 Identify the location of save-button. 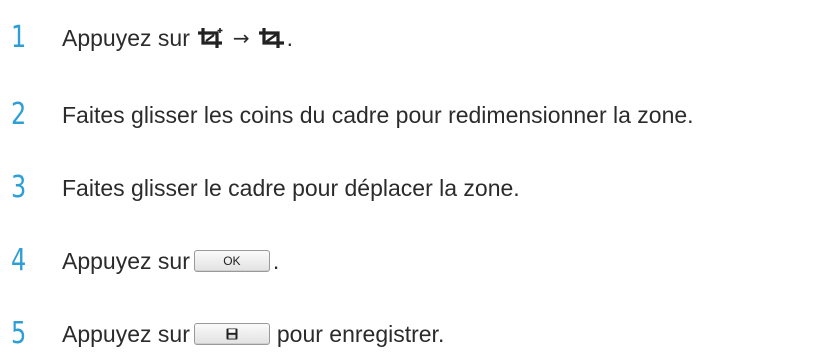
(231, 334).